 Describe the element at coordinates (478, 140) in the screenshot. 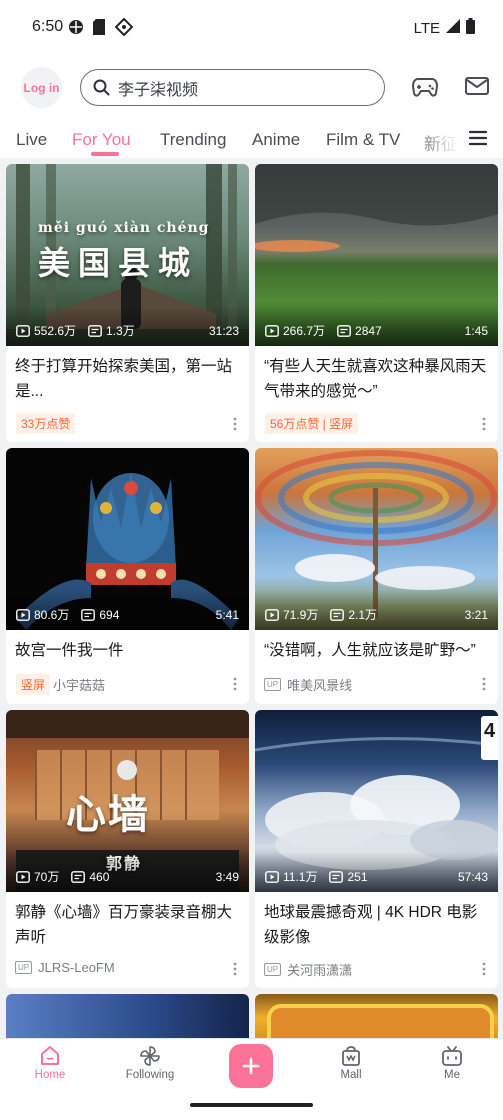

I see `menu-icon` at that location.